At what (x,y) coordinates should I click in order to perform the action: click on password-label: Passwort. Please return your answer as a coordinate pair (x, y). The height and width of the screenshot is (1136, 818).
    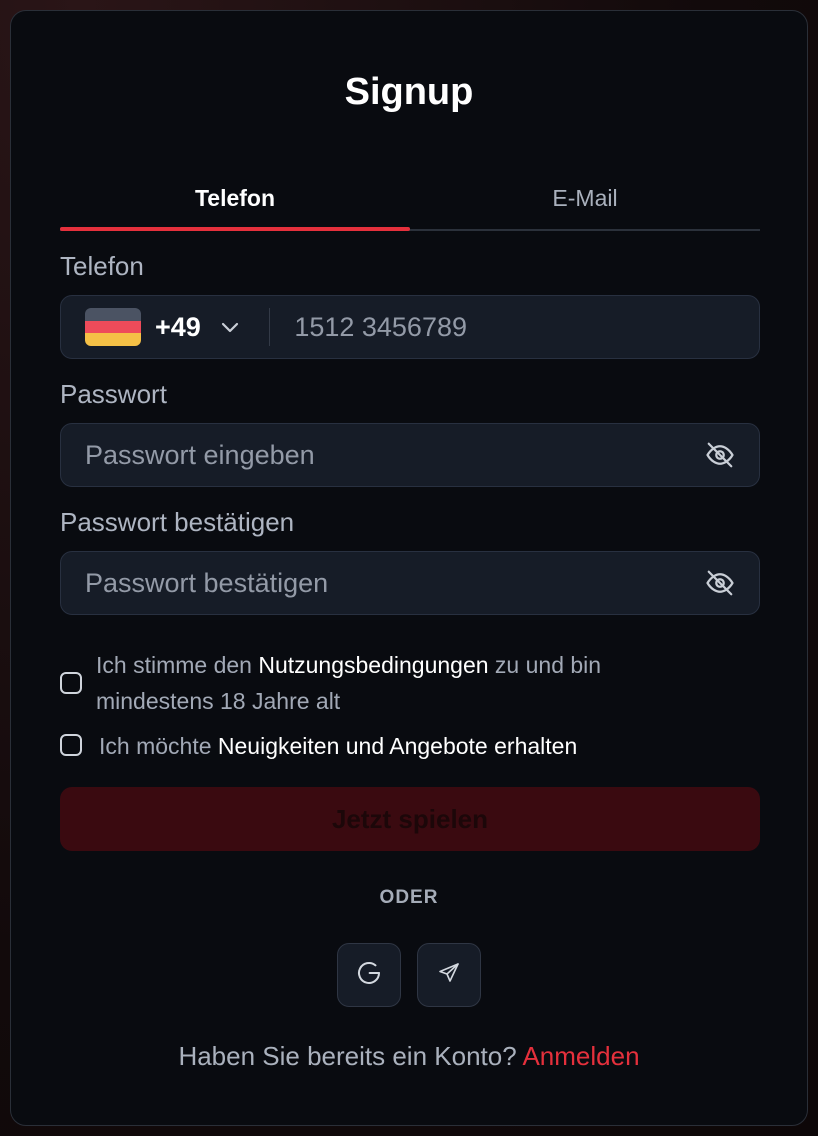
    Looking at the image, I should click on (113, 394).